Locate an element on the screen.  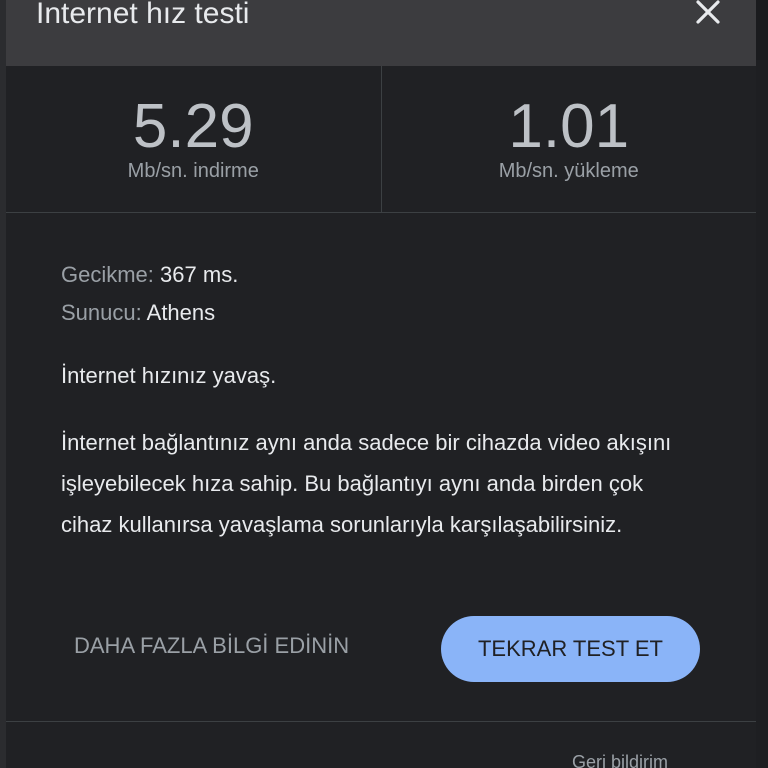
download-speed-unit: Mb/sn. indirme is located at coordinates (193, 171).